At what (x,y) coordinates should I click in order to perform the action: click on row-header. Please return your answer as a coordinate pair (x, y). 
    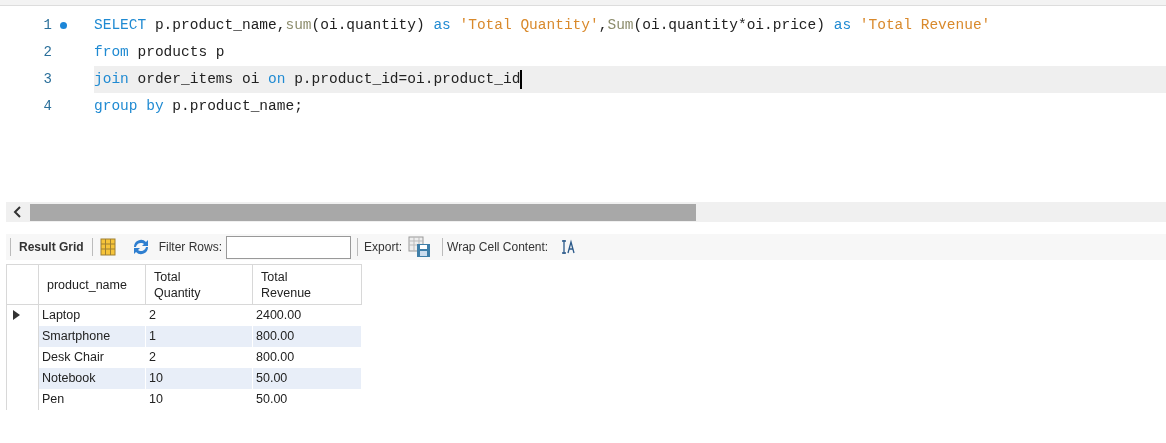
    Looking at the image, I should click on (22, 315).